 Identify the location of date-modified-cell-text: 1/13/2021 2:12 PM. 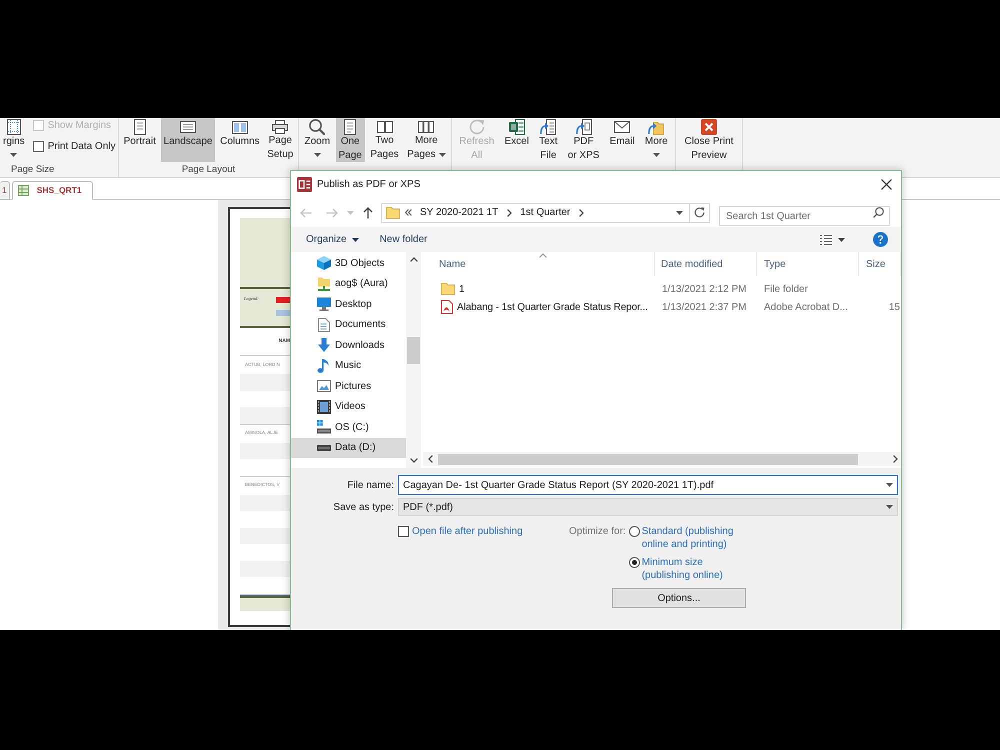
(704, 289).